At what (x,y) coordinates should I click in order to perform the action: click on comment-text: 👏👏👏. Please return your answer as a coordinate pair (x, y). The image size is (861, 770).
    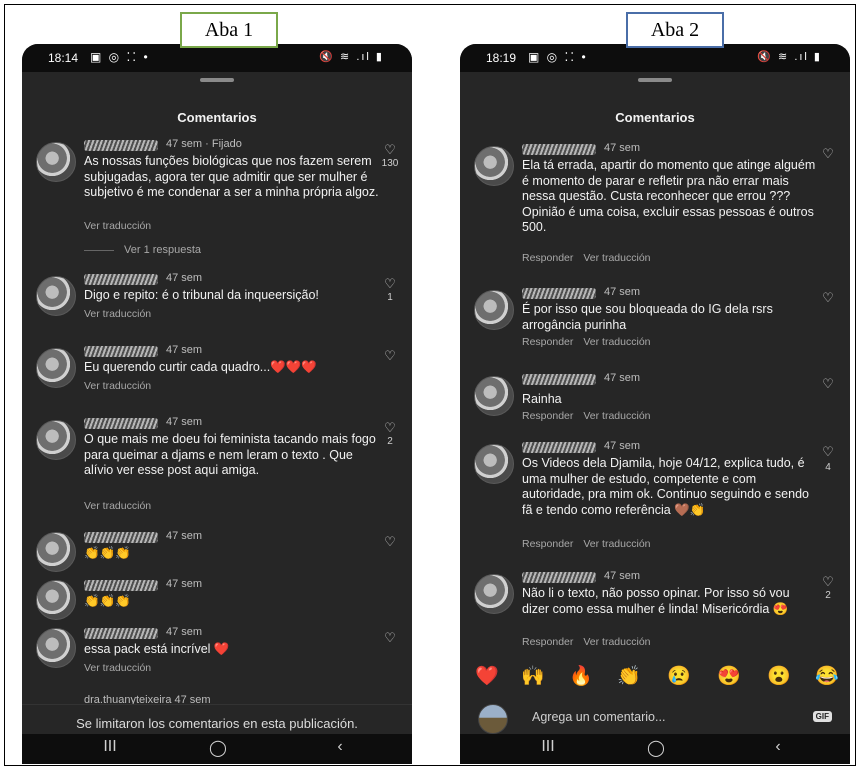
    Looking at the image, I should click on (107, 601).